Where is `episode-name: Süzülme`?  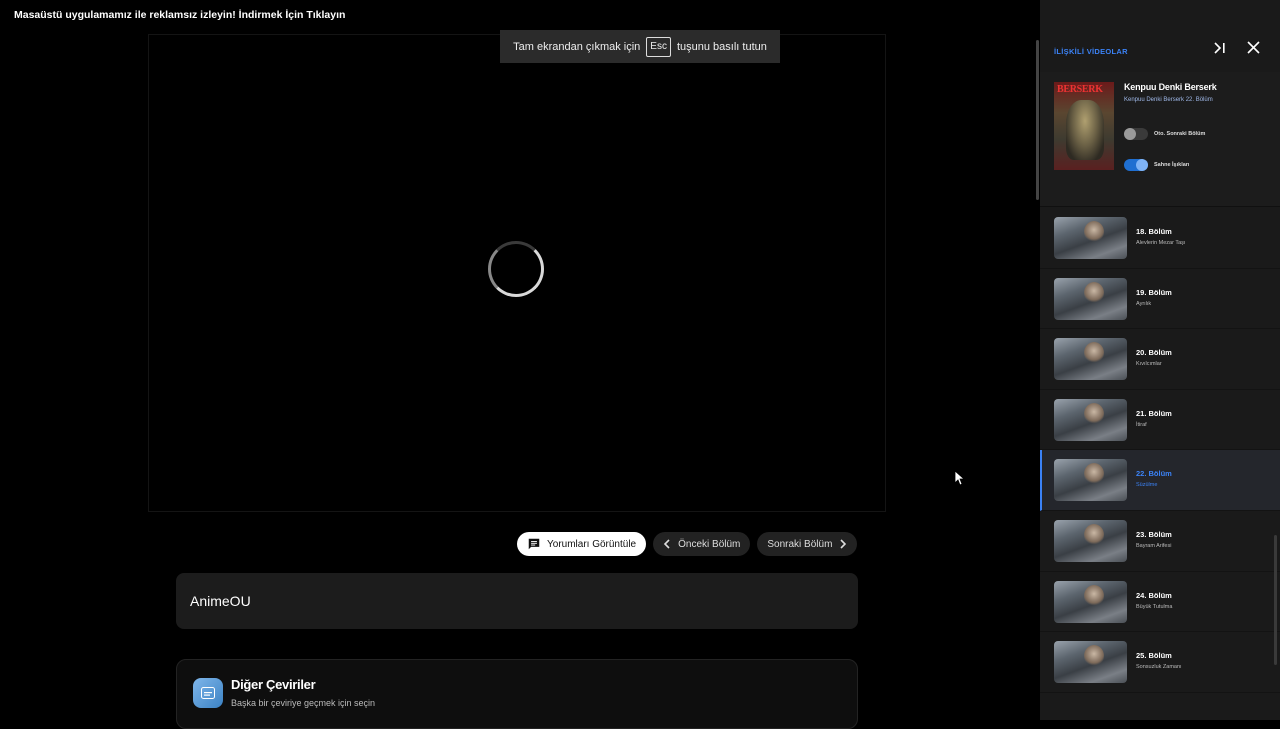
episode-name: Süzülme is located at coordinates (1147, 485).